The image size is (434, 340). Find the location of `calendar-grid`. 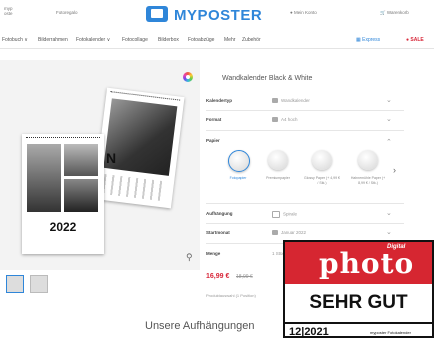

calendar-grid is located at coordinates (133, 187).